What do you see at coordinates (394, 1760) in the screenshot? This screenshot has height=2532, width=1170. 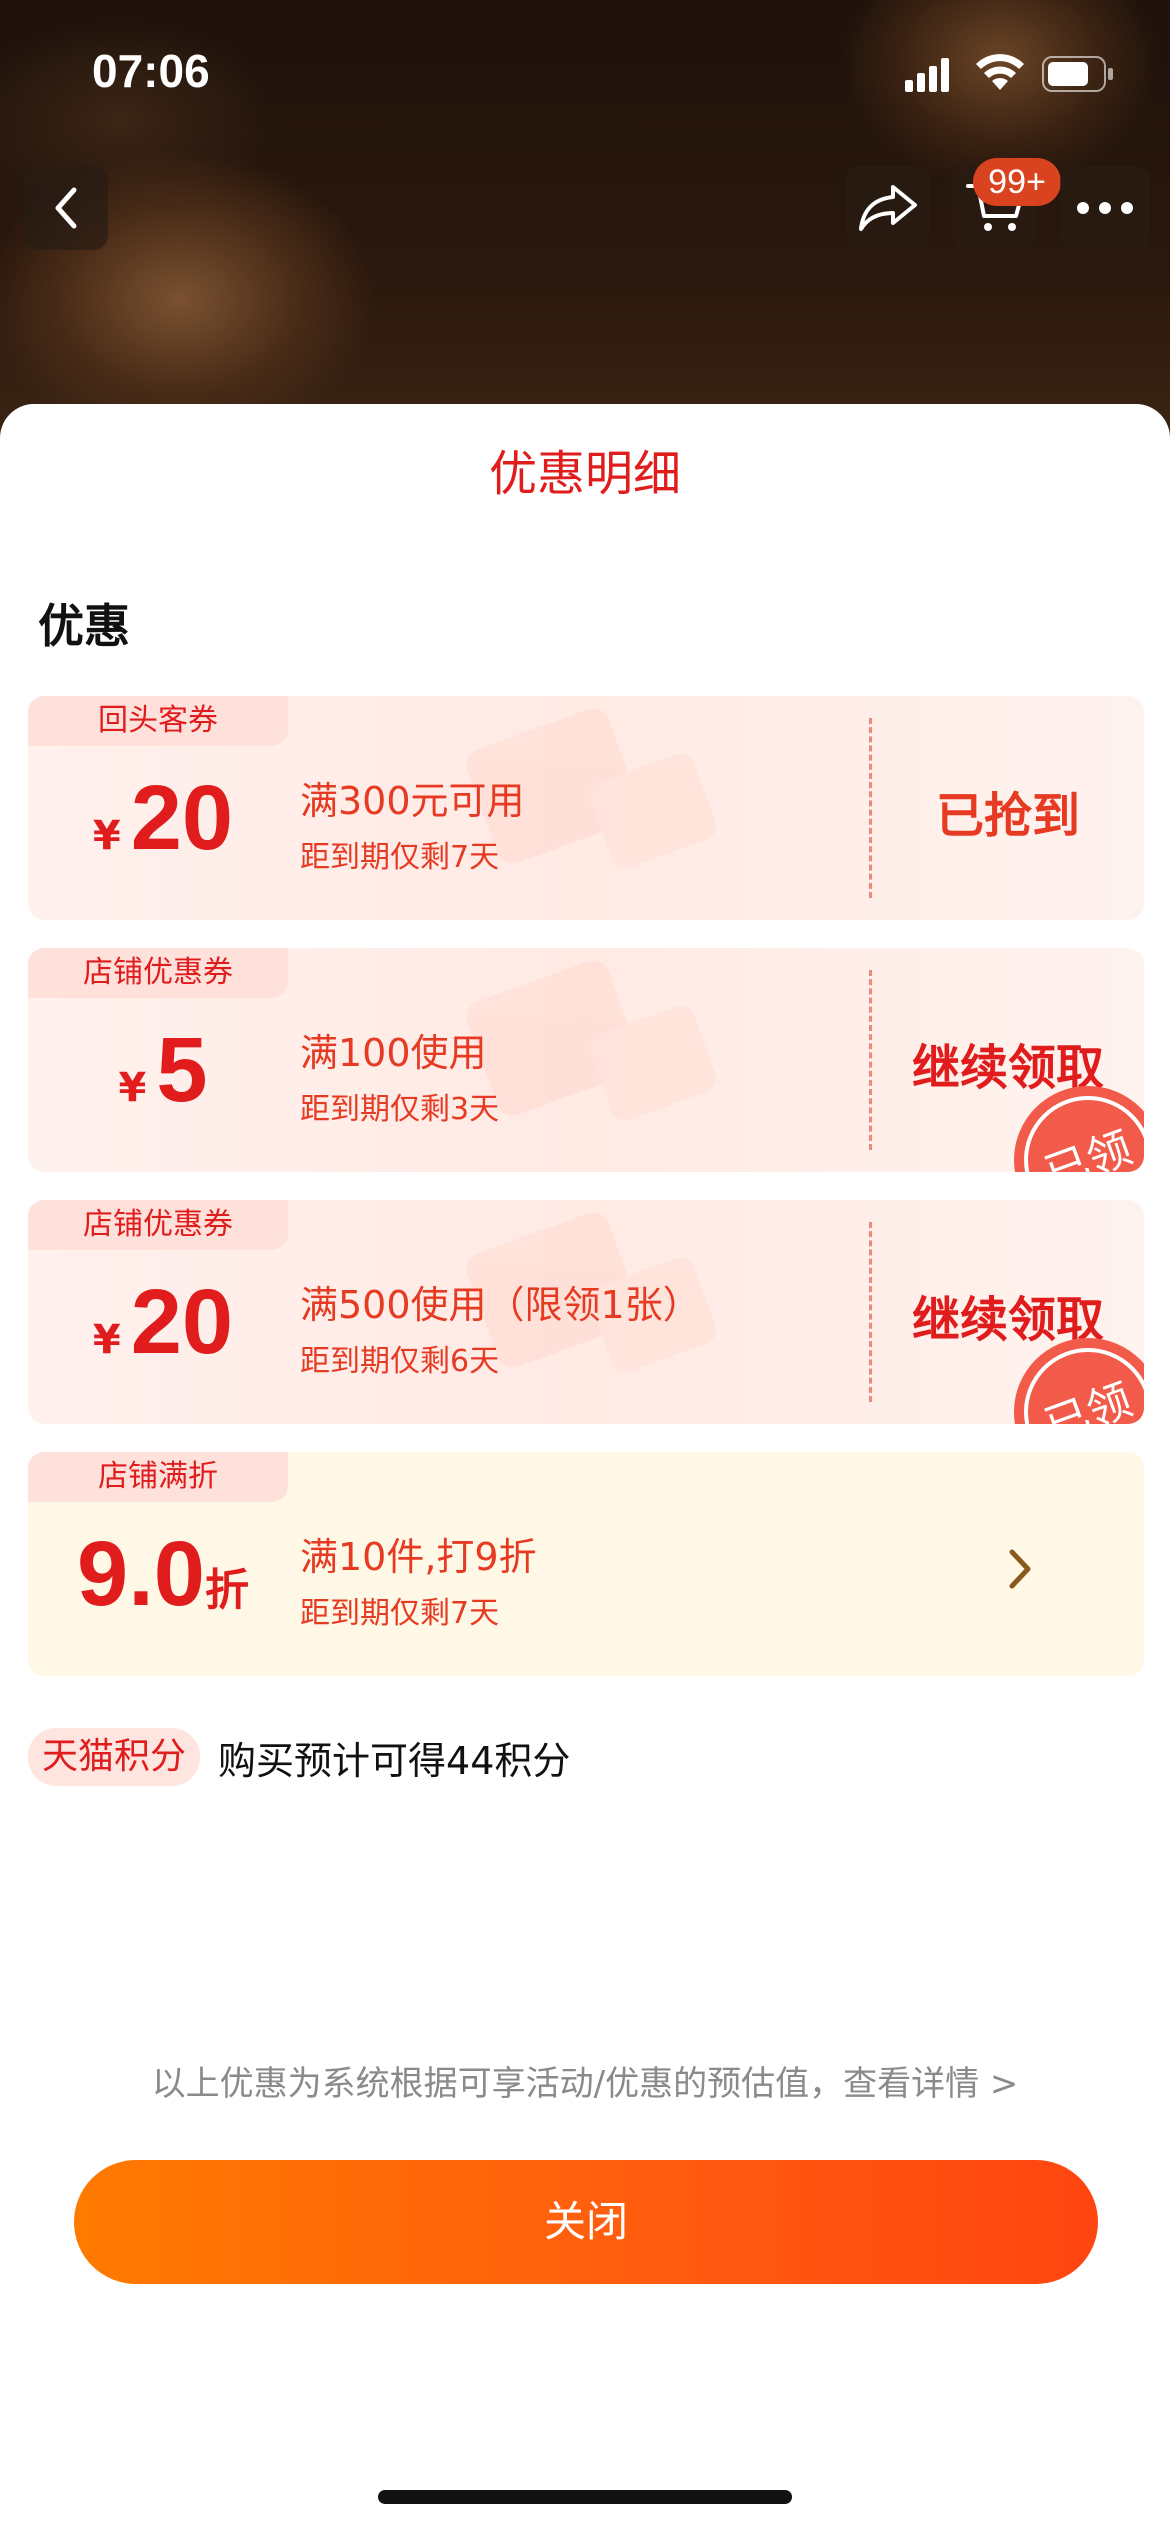 I see `points-estimate-text: 购买预计可得44积分` at bounding box center [394, 1760].